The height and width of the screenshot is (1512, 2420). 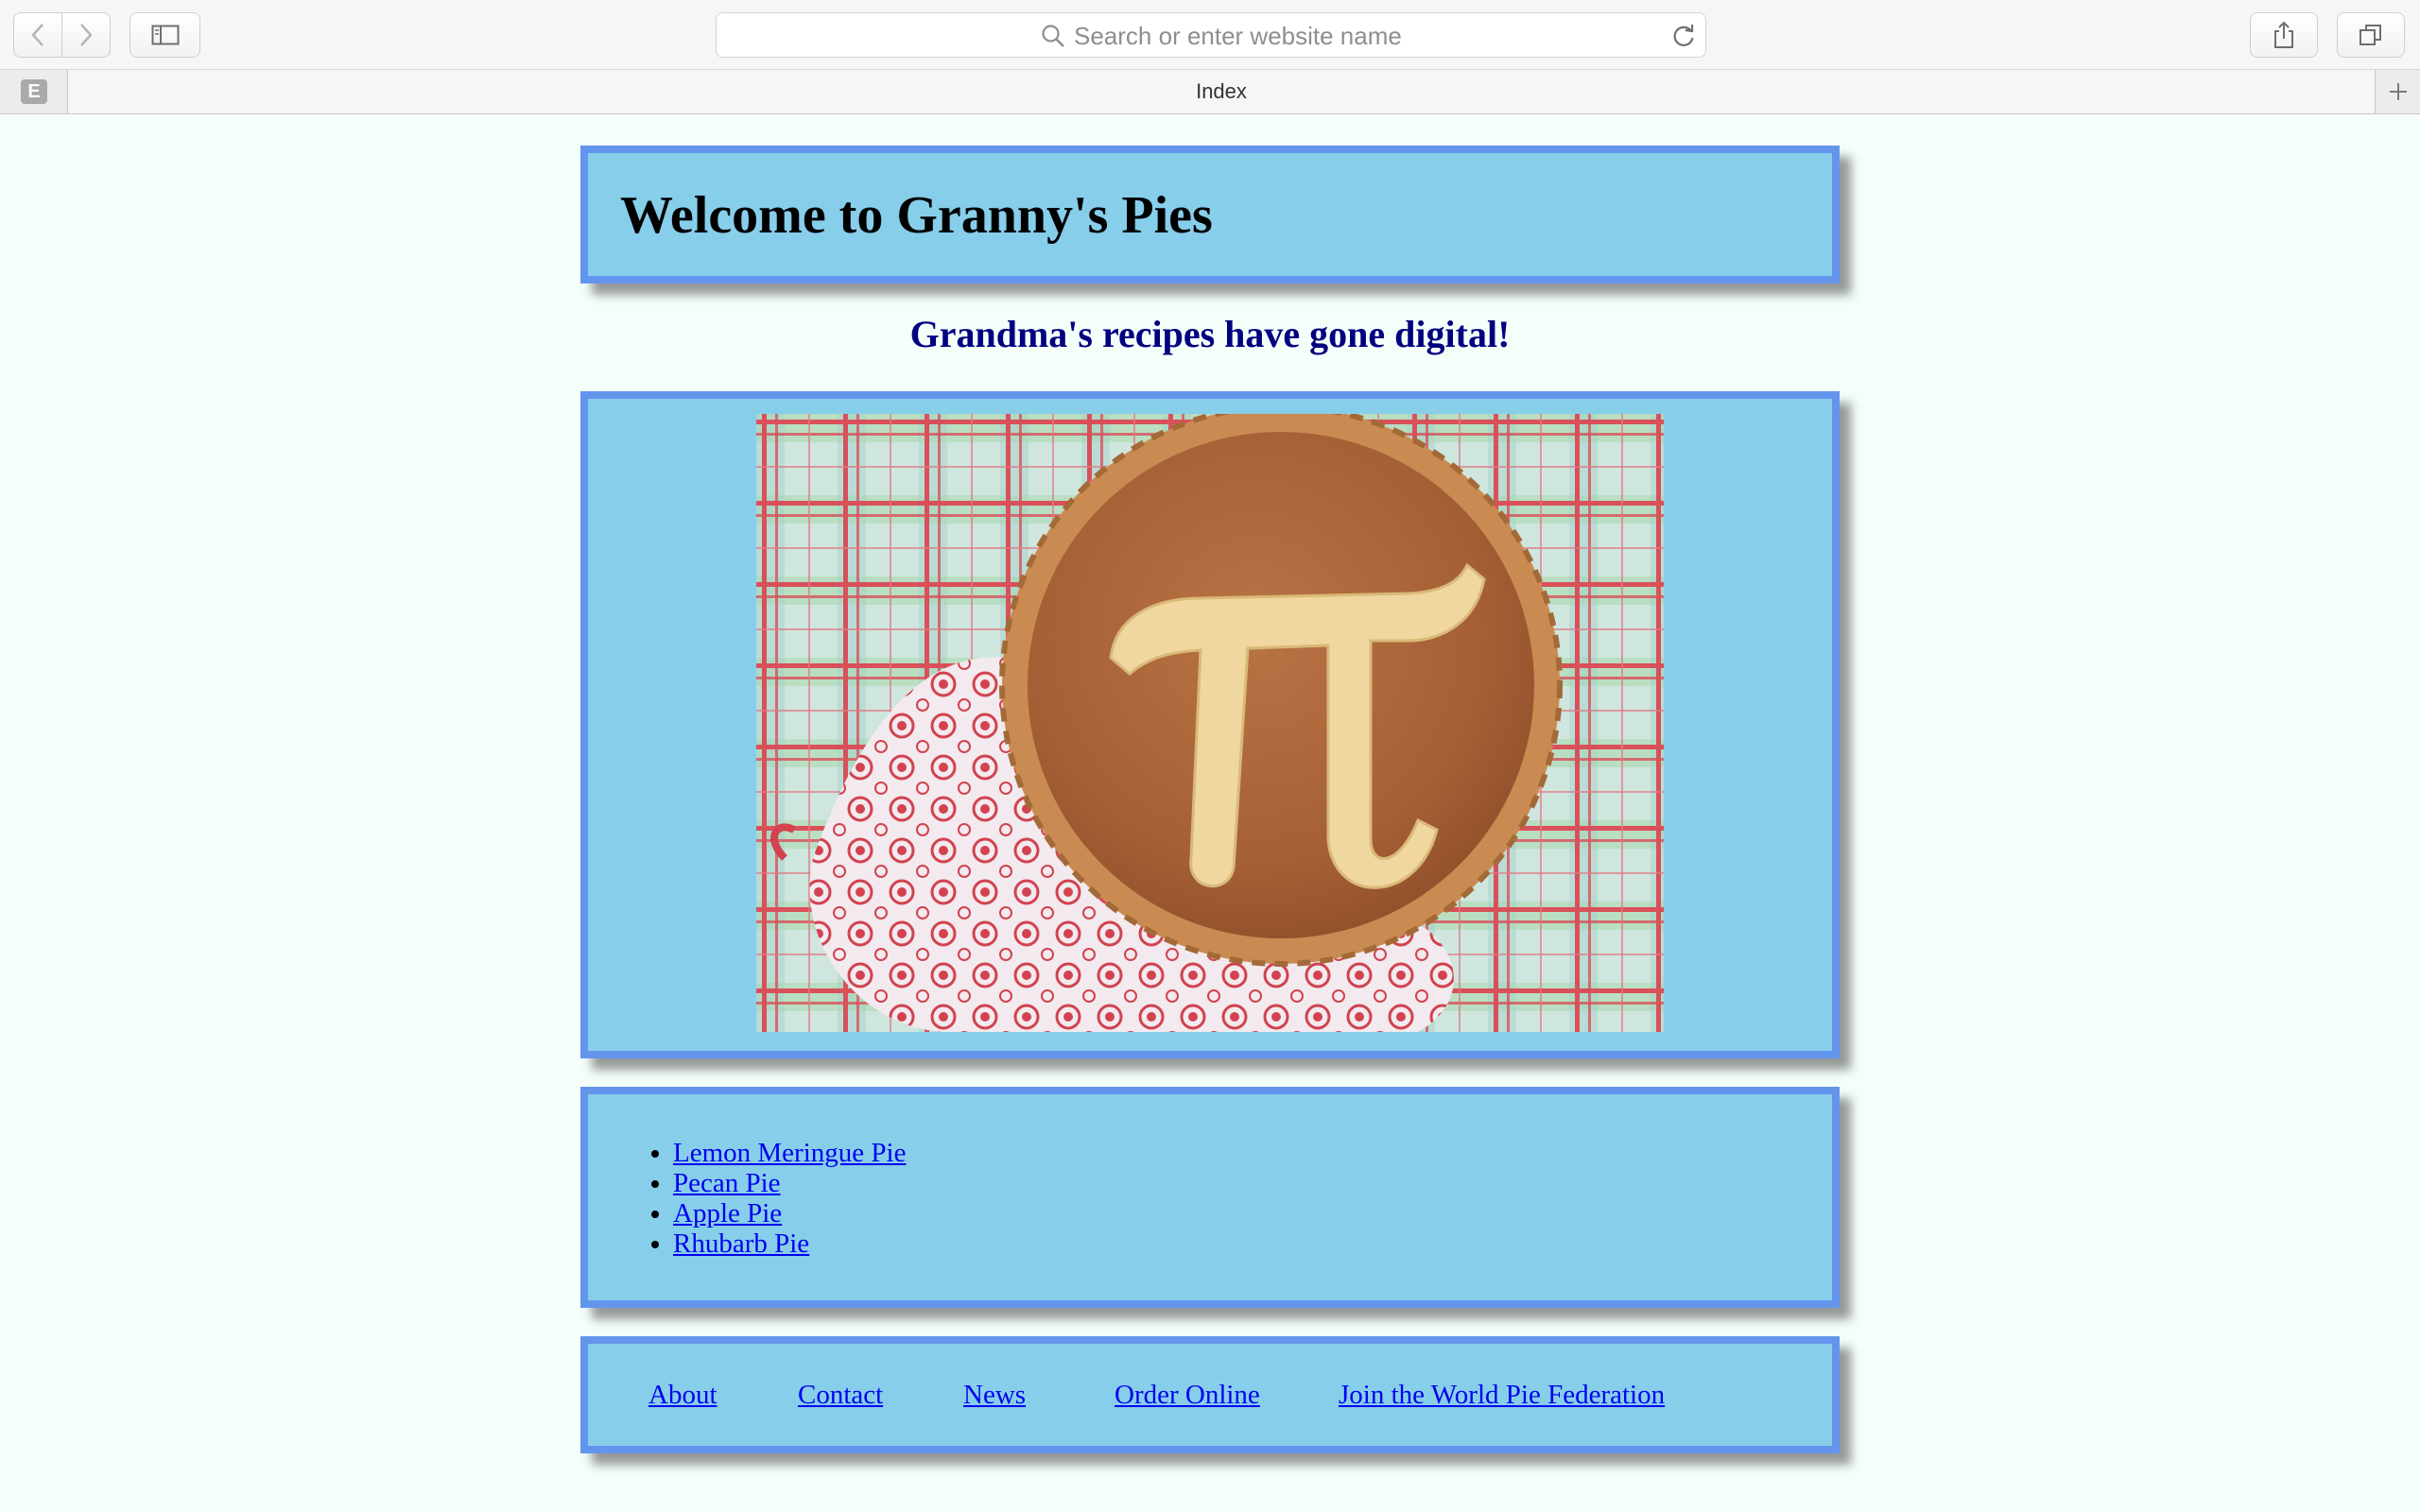 I want to click on favicon: E, so click(x=34, y=91).